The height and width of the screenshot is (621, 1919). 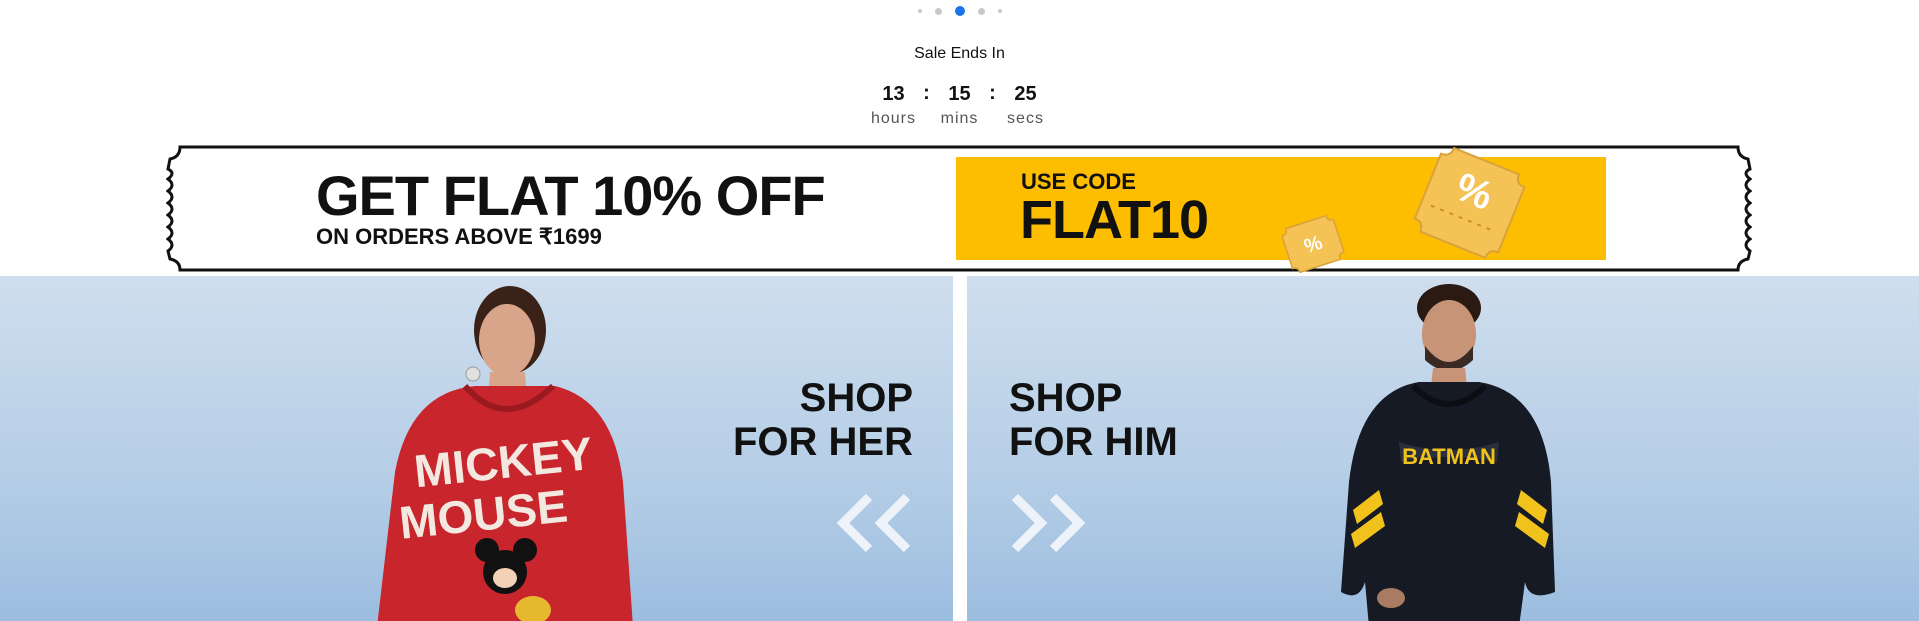 What do you see at coordinates (893, 94) in the screenshot?
I see `hours-value: 13` at bounding box center [893, 94].